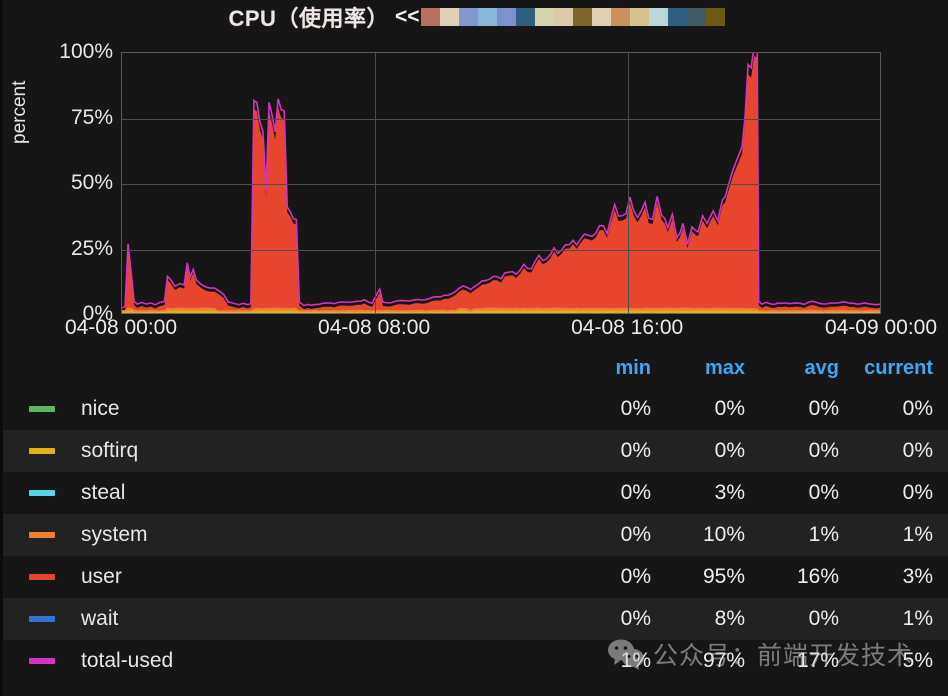  I want to click on legend-color-swatch-nice, so click(42, 409).